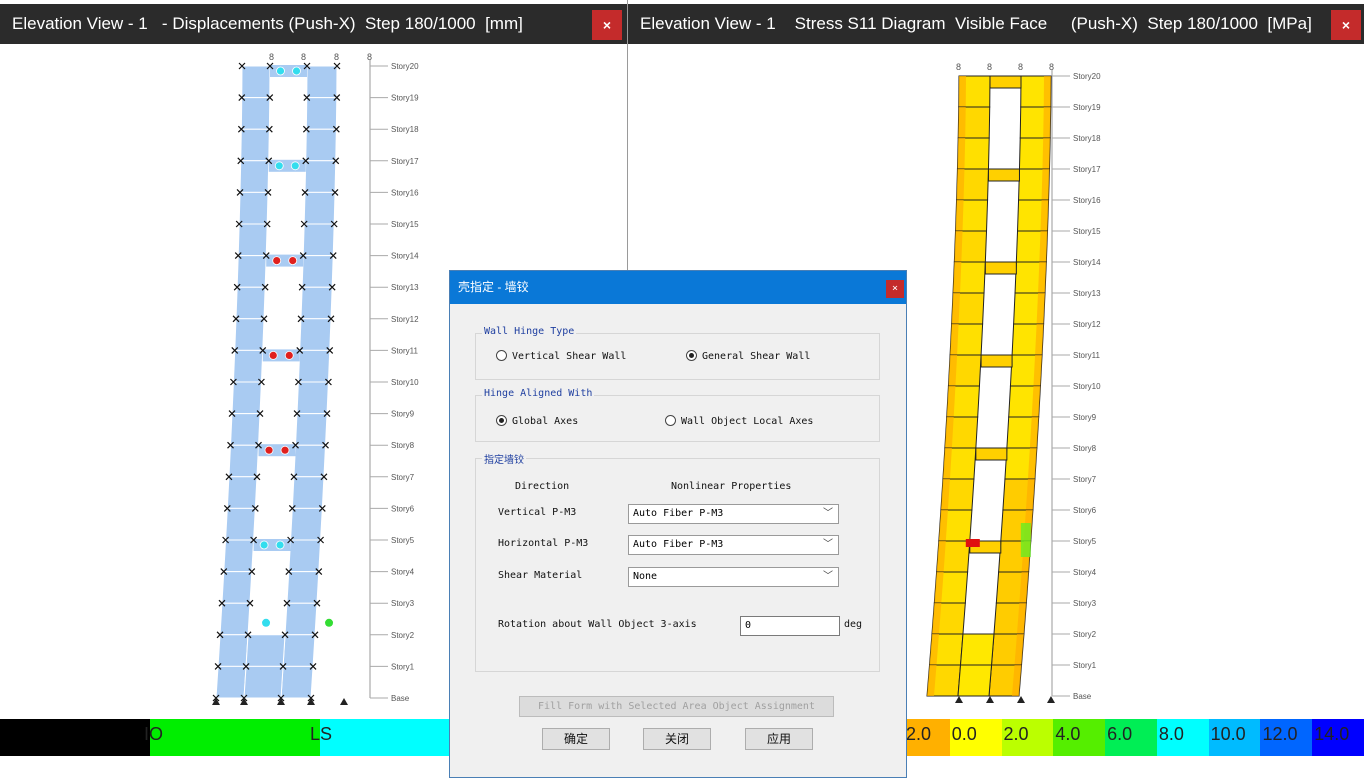  I want to click on general-shear-wall-radio: General Shear Wall, so click(748, 356).